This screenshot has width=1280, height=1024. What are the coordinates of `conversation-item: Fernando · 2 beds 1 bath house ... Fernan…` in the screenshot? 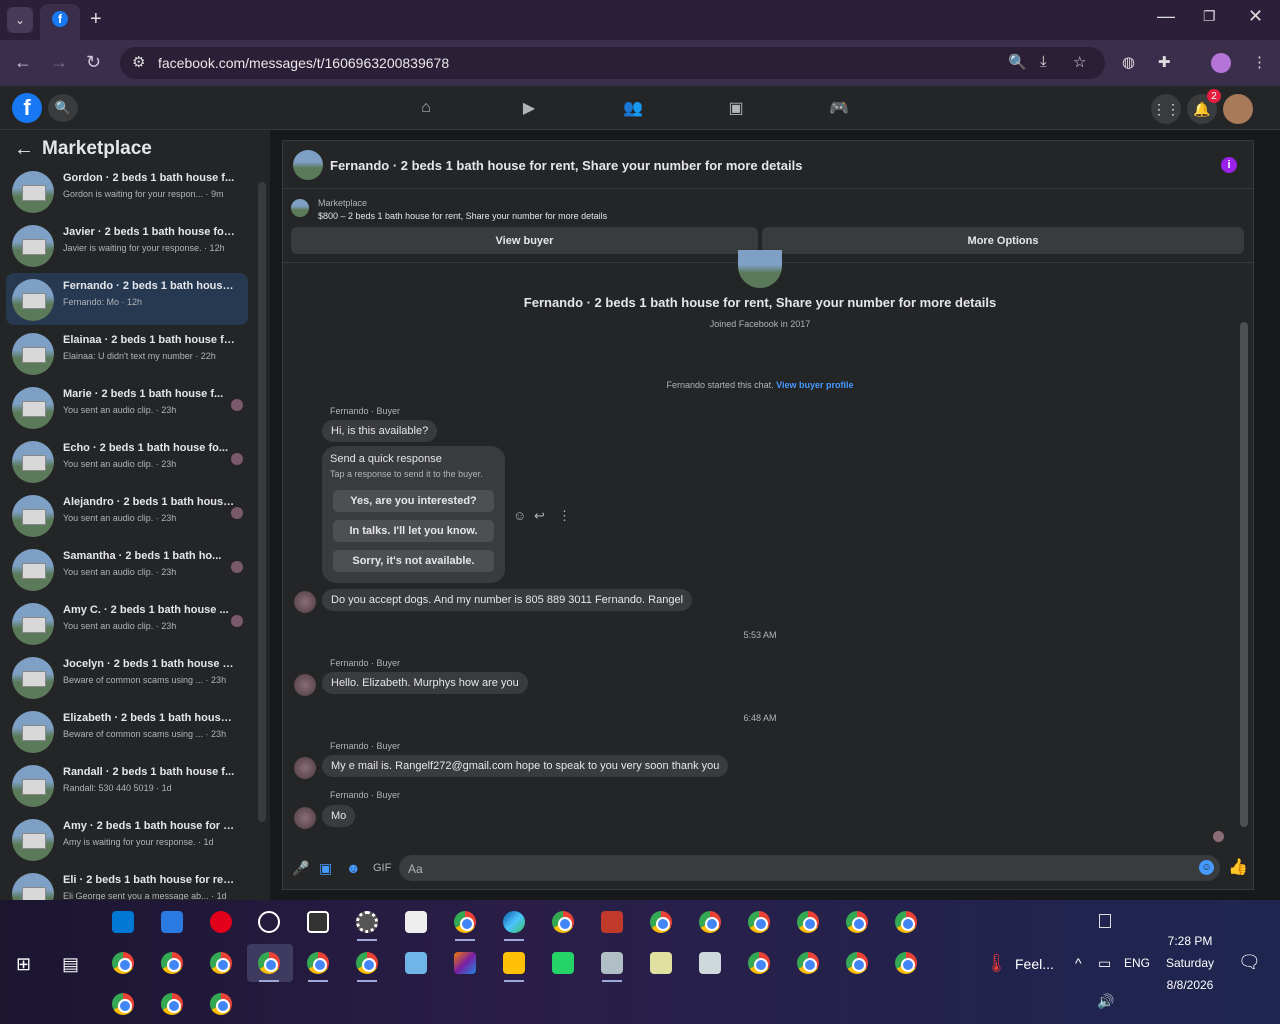 It's located at (127, 299).